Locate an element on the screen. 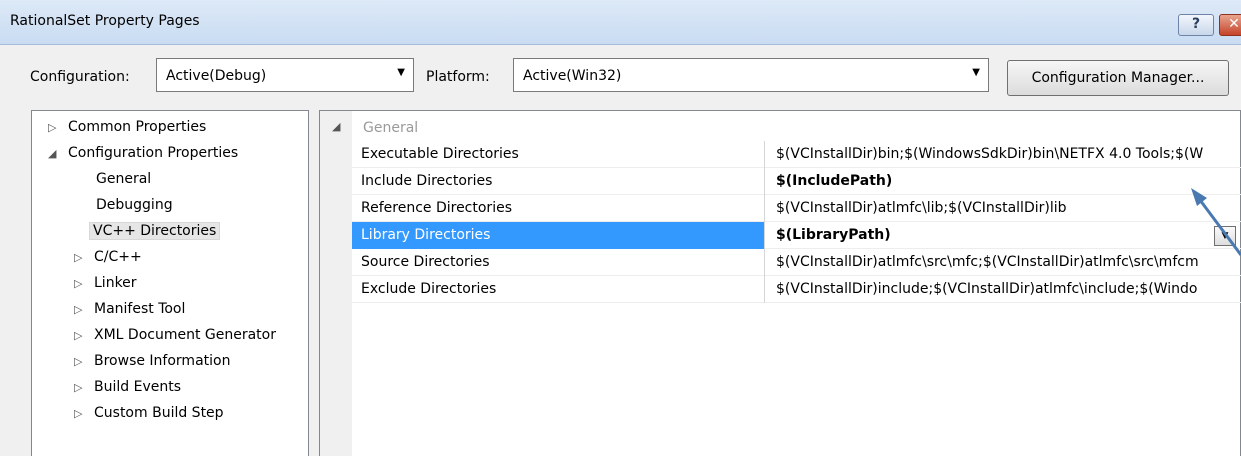 The height and width of the screenshot is (456, 1241). tree-item-debugging: Debugging is located at coordinates (134, 205).